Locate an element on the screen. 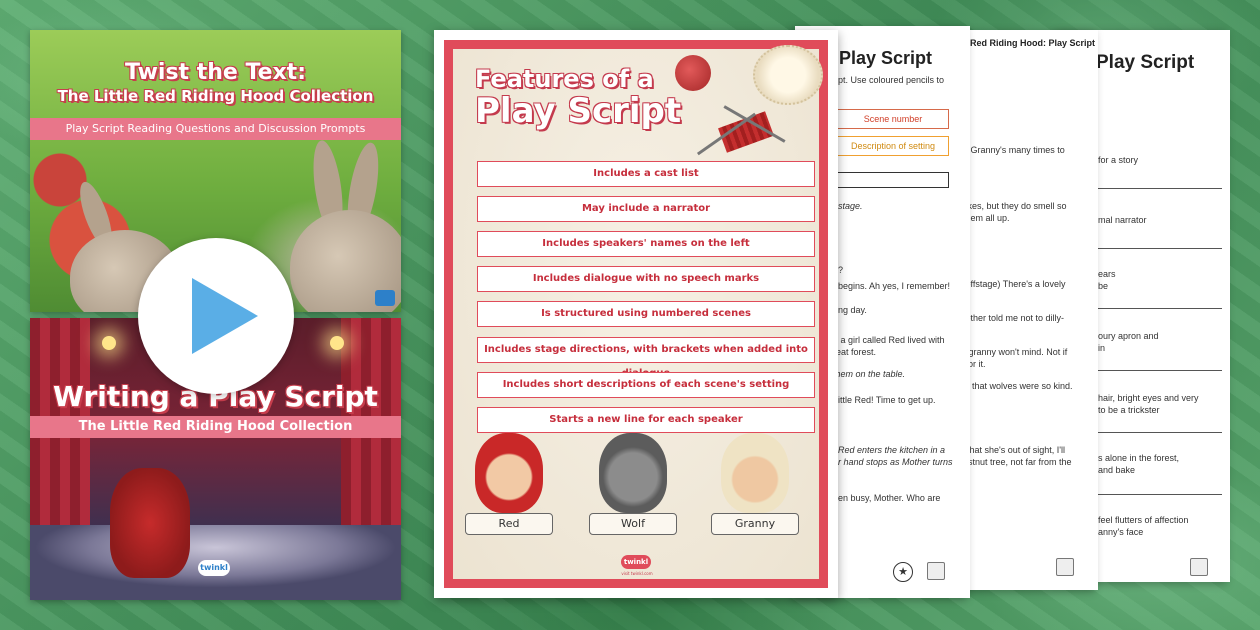 The width and height of the screenshot is (1260, 630). character-wolf: Wolf is located at coordinates (633, 489).